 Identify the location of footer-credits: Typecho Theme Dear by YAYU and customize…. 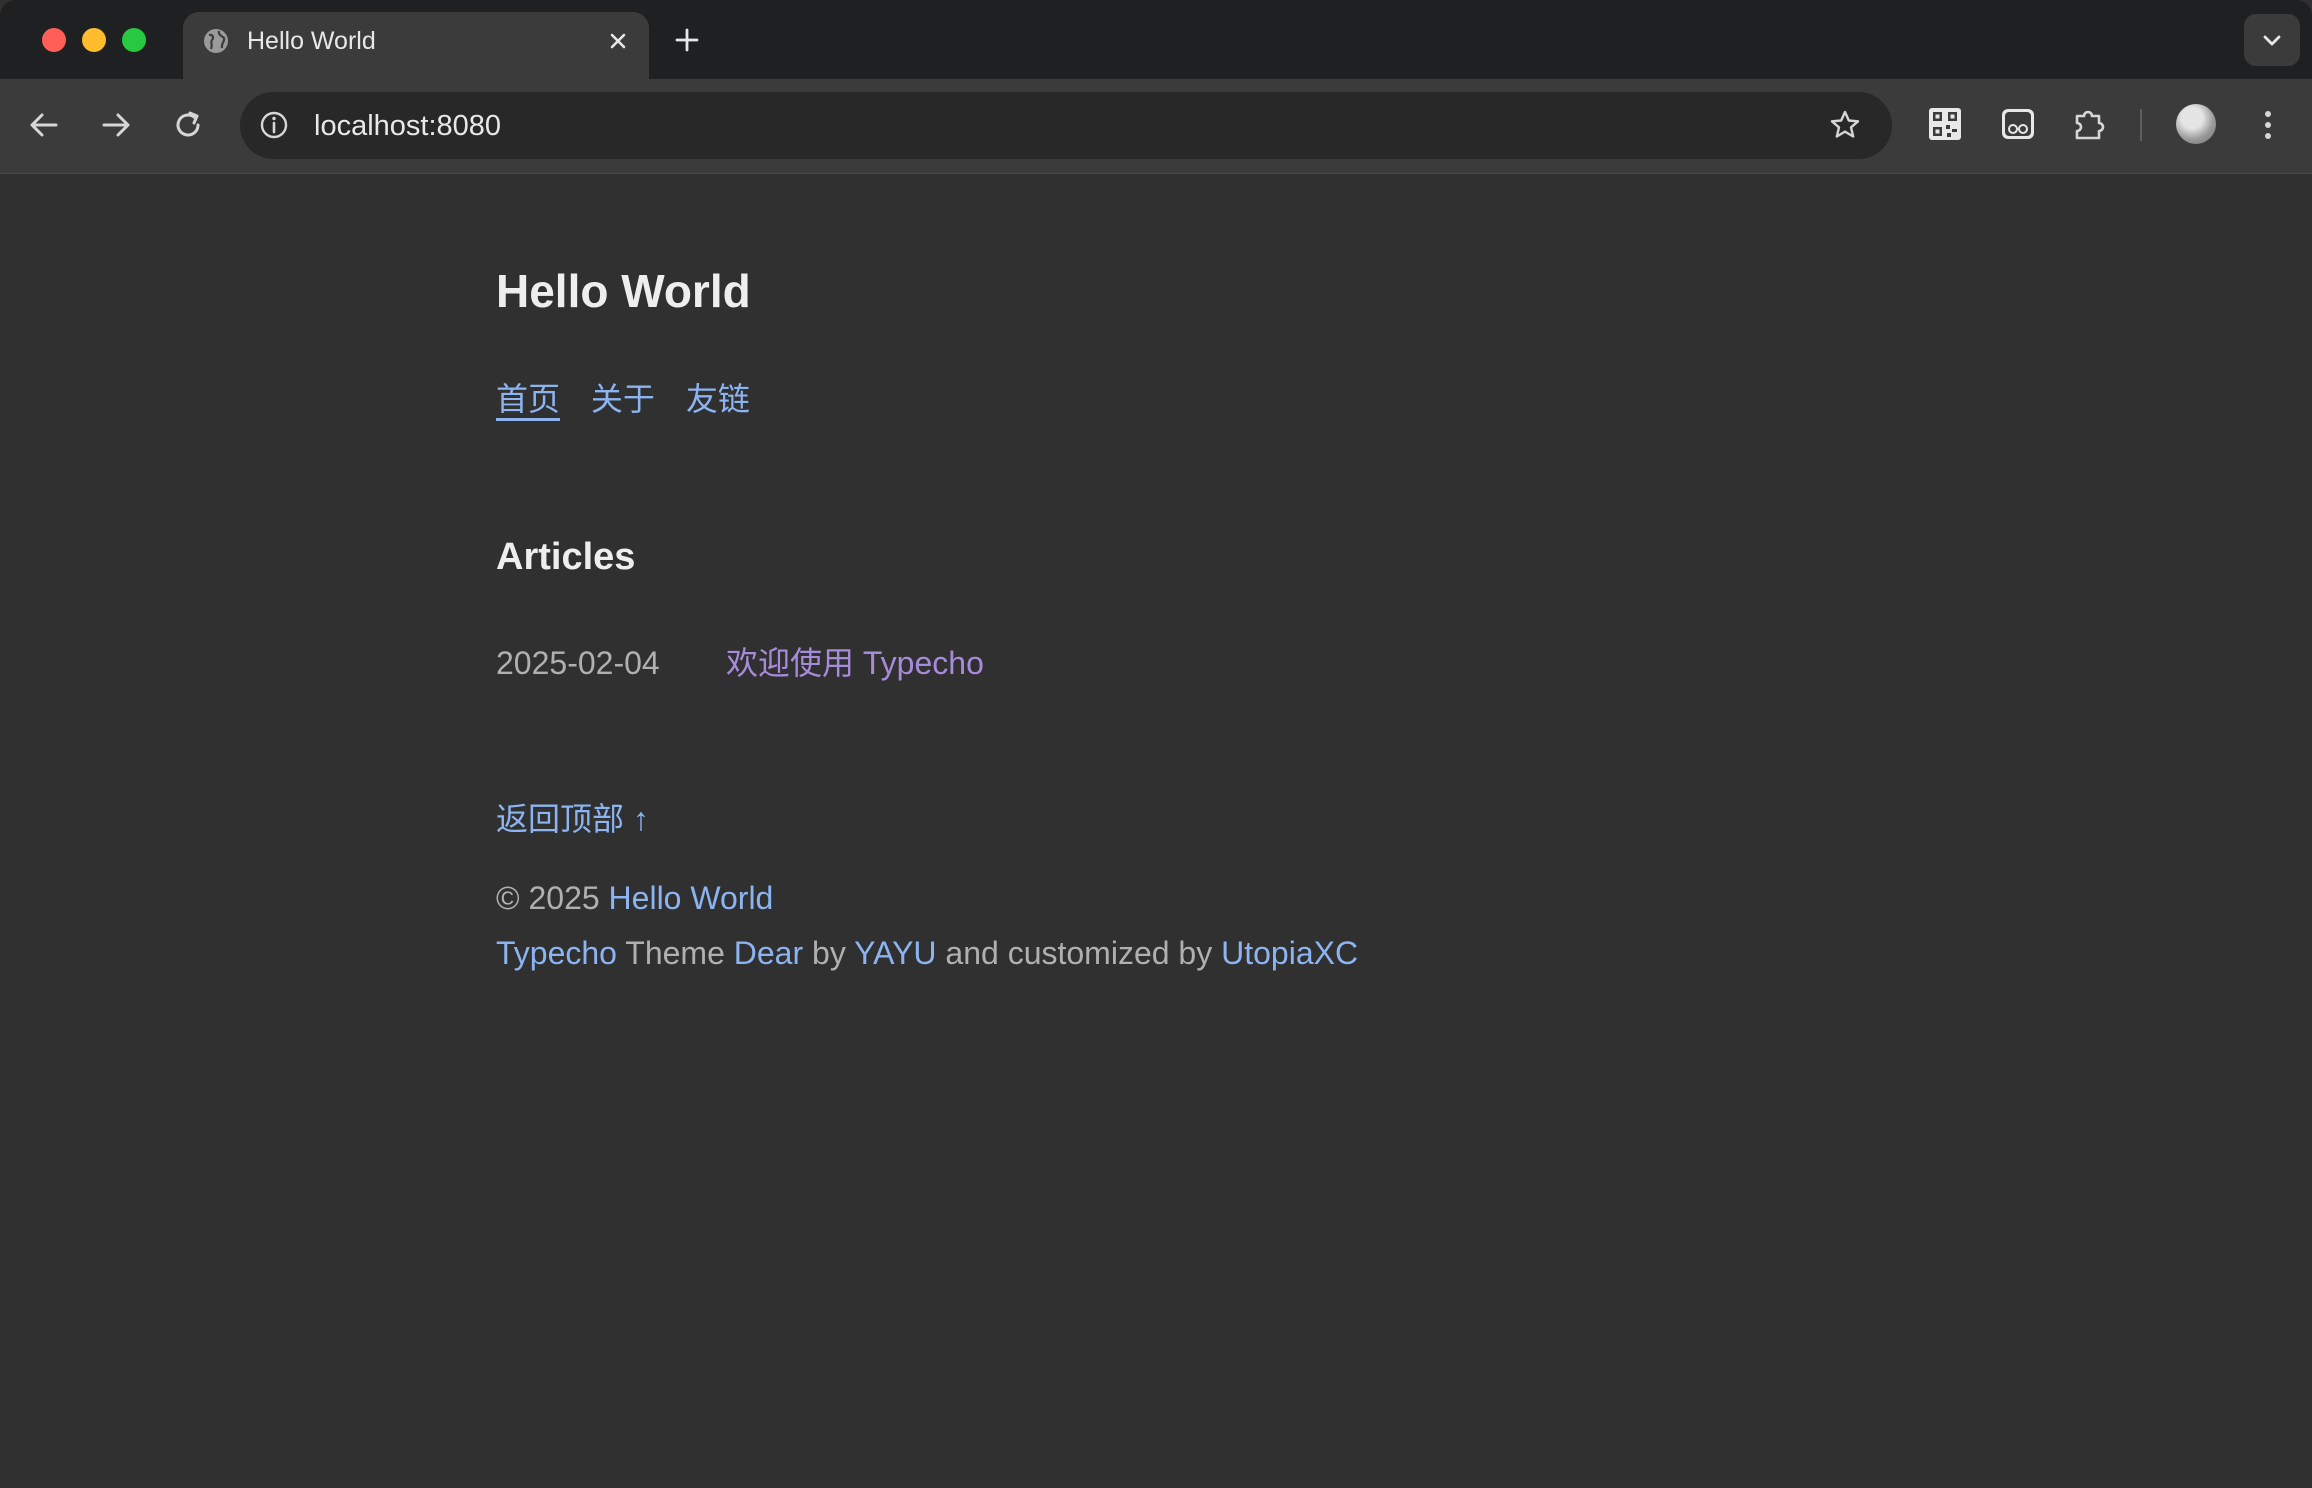
(927, 953).